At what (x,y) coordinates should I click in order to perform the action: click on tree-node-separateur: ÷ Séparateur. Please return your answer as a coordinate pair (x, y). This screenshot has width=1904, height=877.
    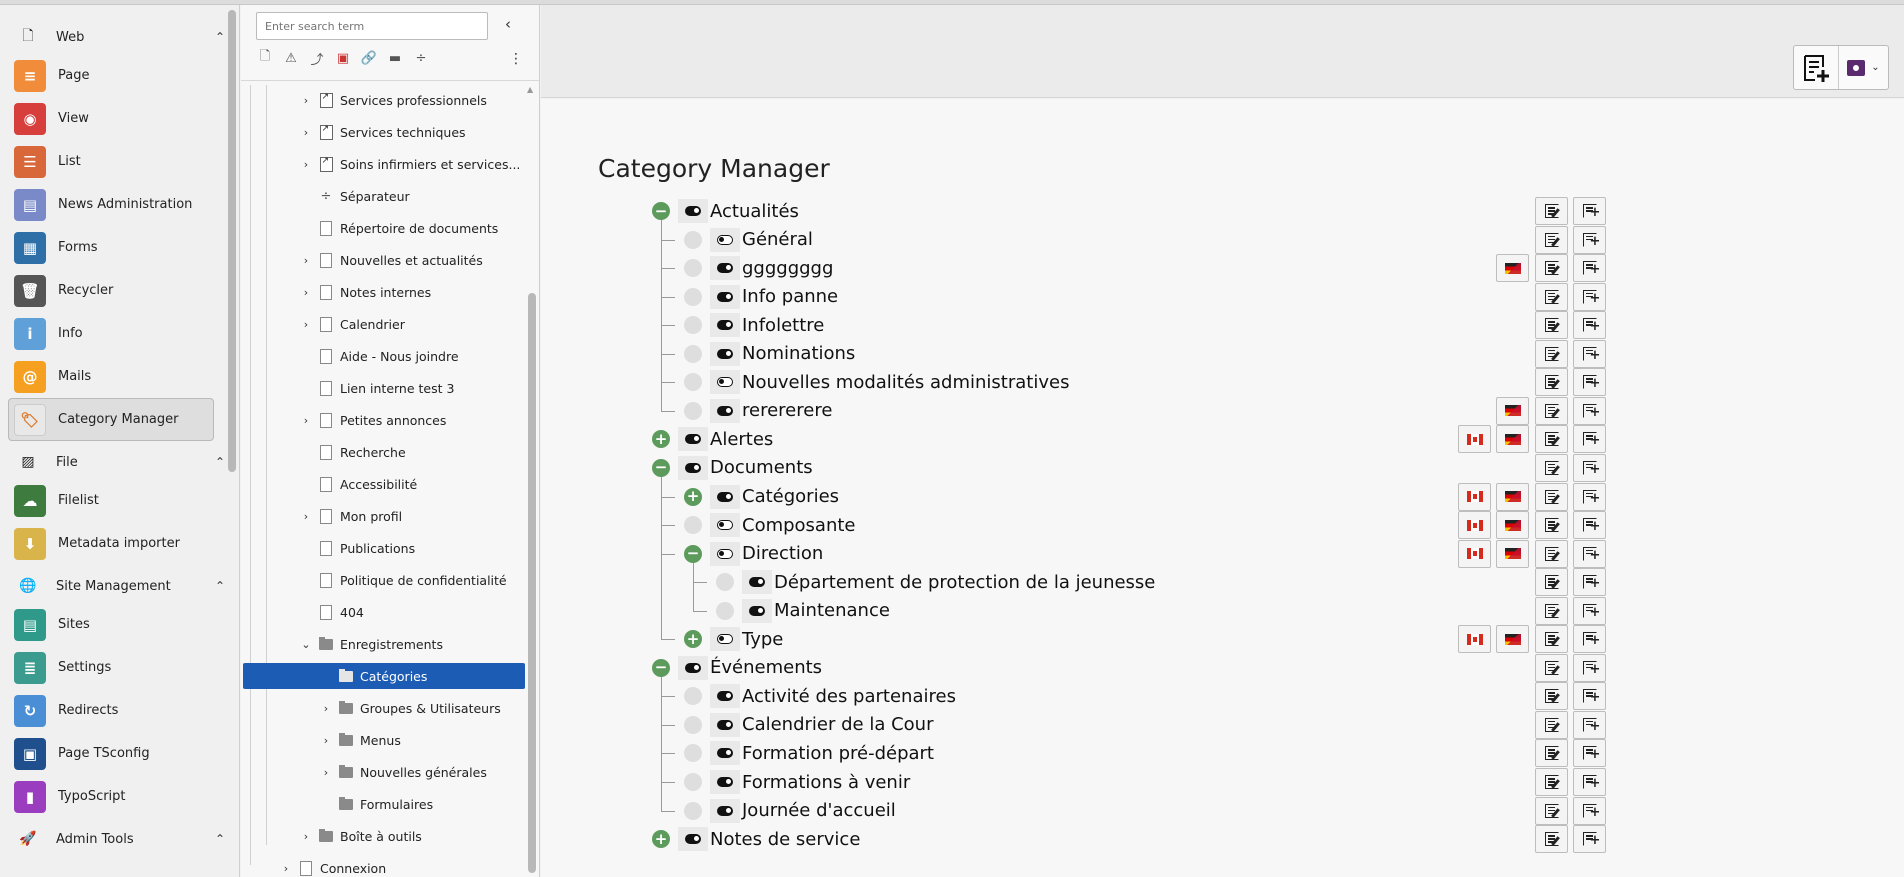
    Looking at the image, I should click on (354, 196).